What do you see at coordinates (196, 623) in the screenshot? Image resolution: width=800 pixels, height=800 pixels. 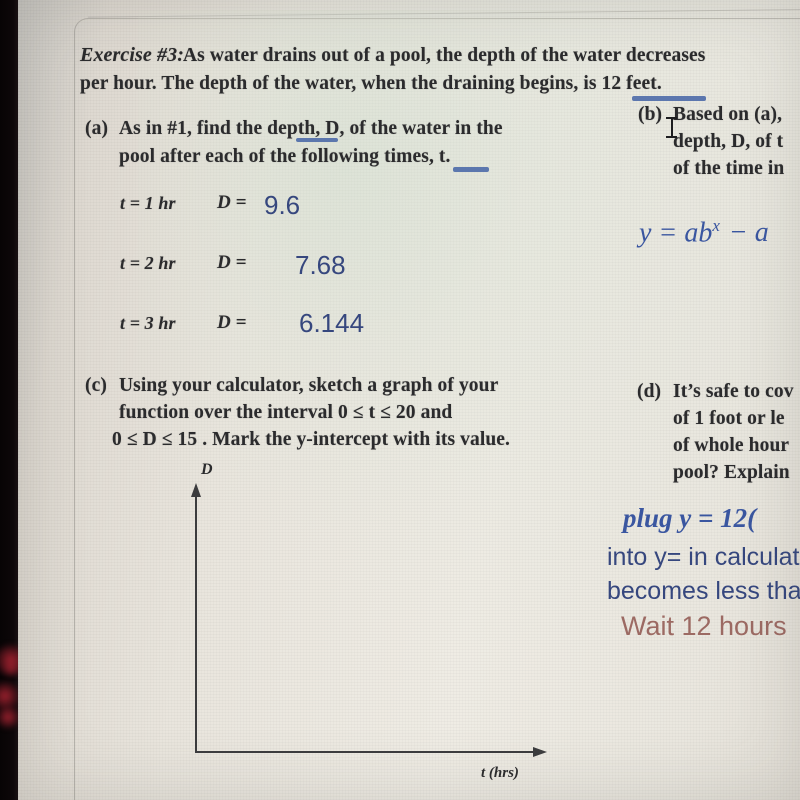 I see `y-axis-line` at bounding box center [196, 623].